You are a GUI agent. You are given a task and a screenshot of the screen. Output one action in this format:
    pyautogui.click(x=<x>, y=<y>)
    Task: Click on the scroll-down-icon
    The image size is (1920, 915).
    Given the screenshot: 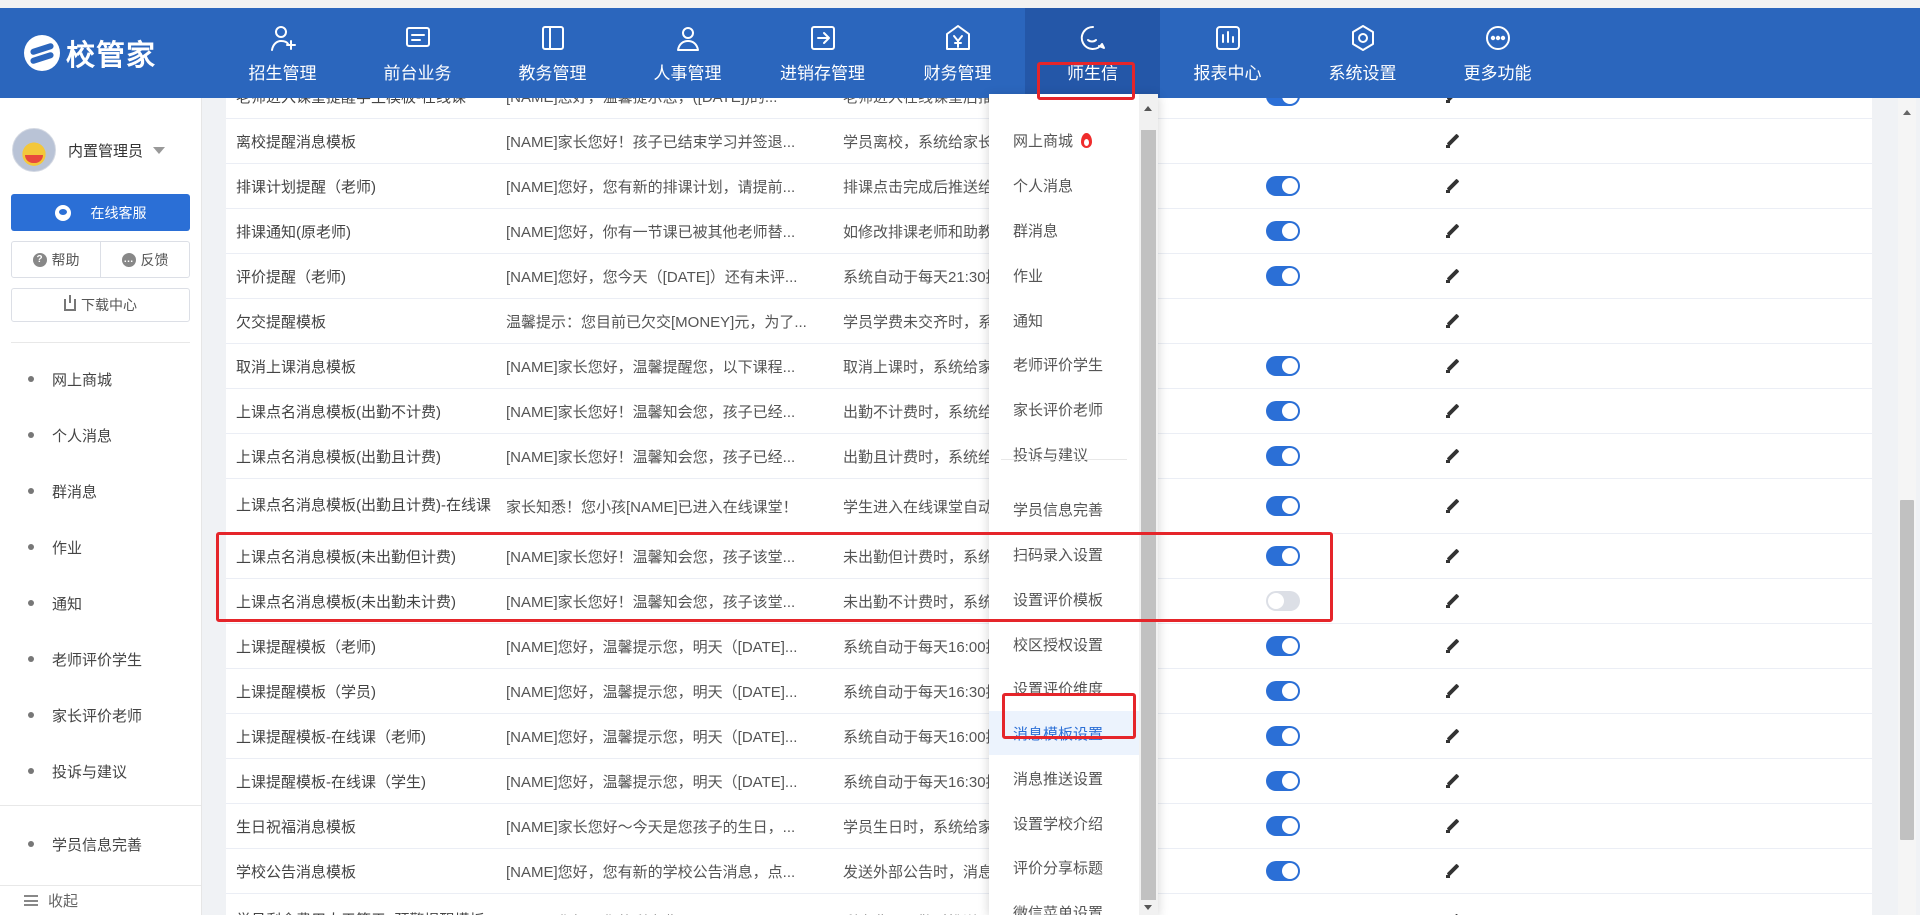 What is the action you would take?
    pyautogui.click(x=1148, y=907)
    